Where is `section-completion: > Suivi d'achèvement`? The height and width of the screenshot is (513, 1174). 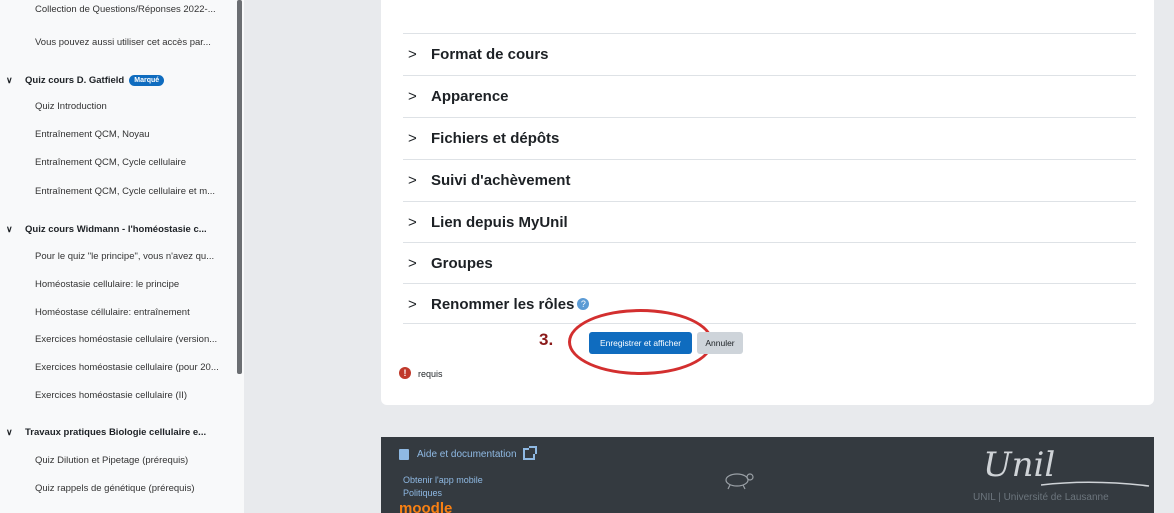
section-completion: > Suivi d'achèvement is located at coordinates (769, 179).